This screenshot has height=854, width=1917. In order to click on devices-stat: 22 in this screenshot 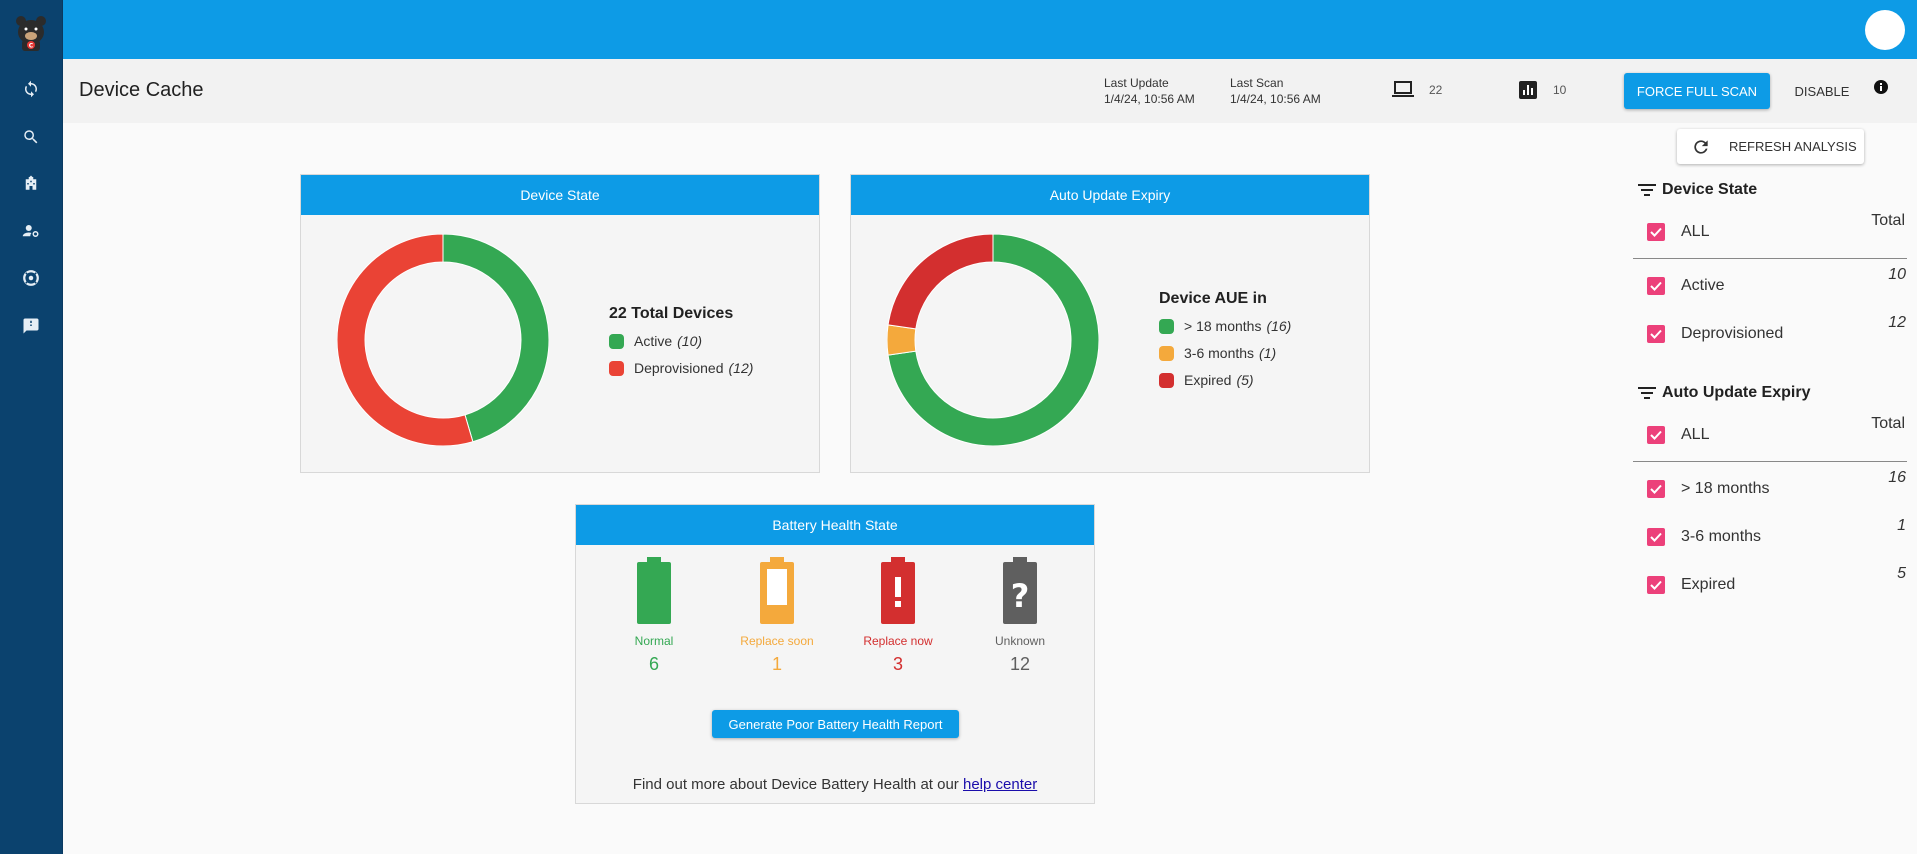, I will do `click(1416, 90)`.